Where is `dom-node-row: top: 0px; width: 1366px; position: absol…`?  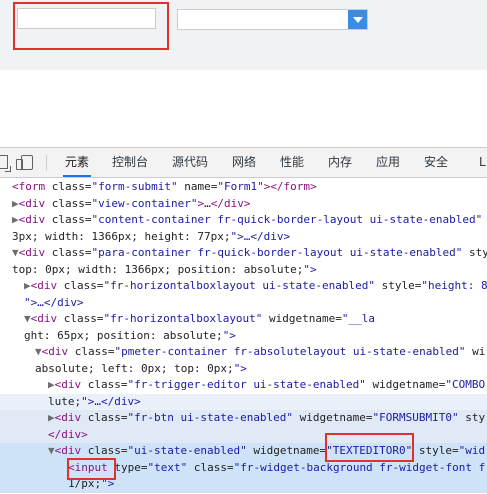 dom-node-row: top: 0px; width: 1366px; position: absol… is located at coordinates (243, 270).